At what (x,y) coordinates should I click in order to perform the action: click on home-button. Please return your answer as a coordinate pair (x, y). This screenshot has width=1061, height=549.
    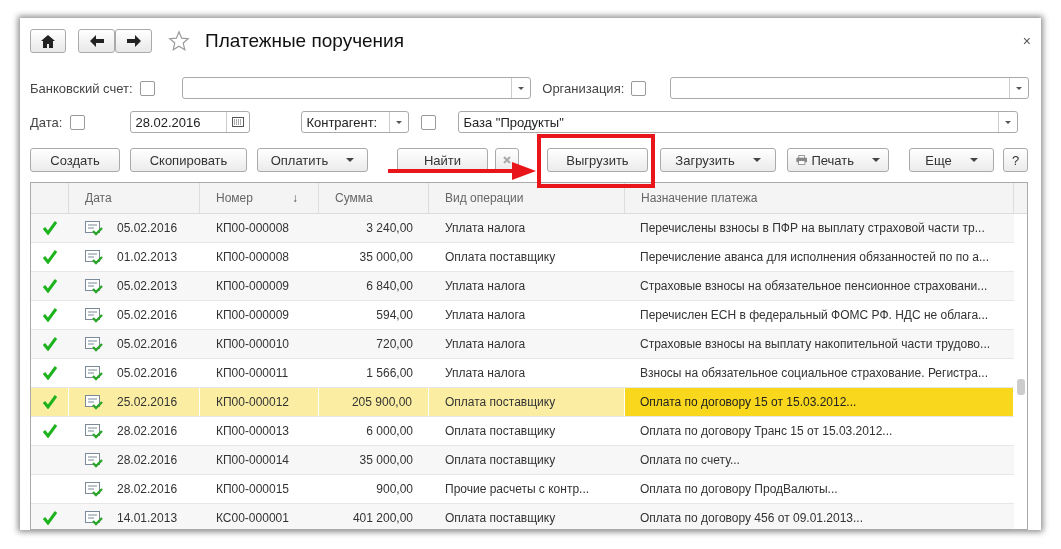
    Looking at the image, I should click on (48, 41).